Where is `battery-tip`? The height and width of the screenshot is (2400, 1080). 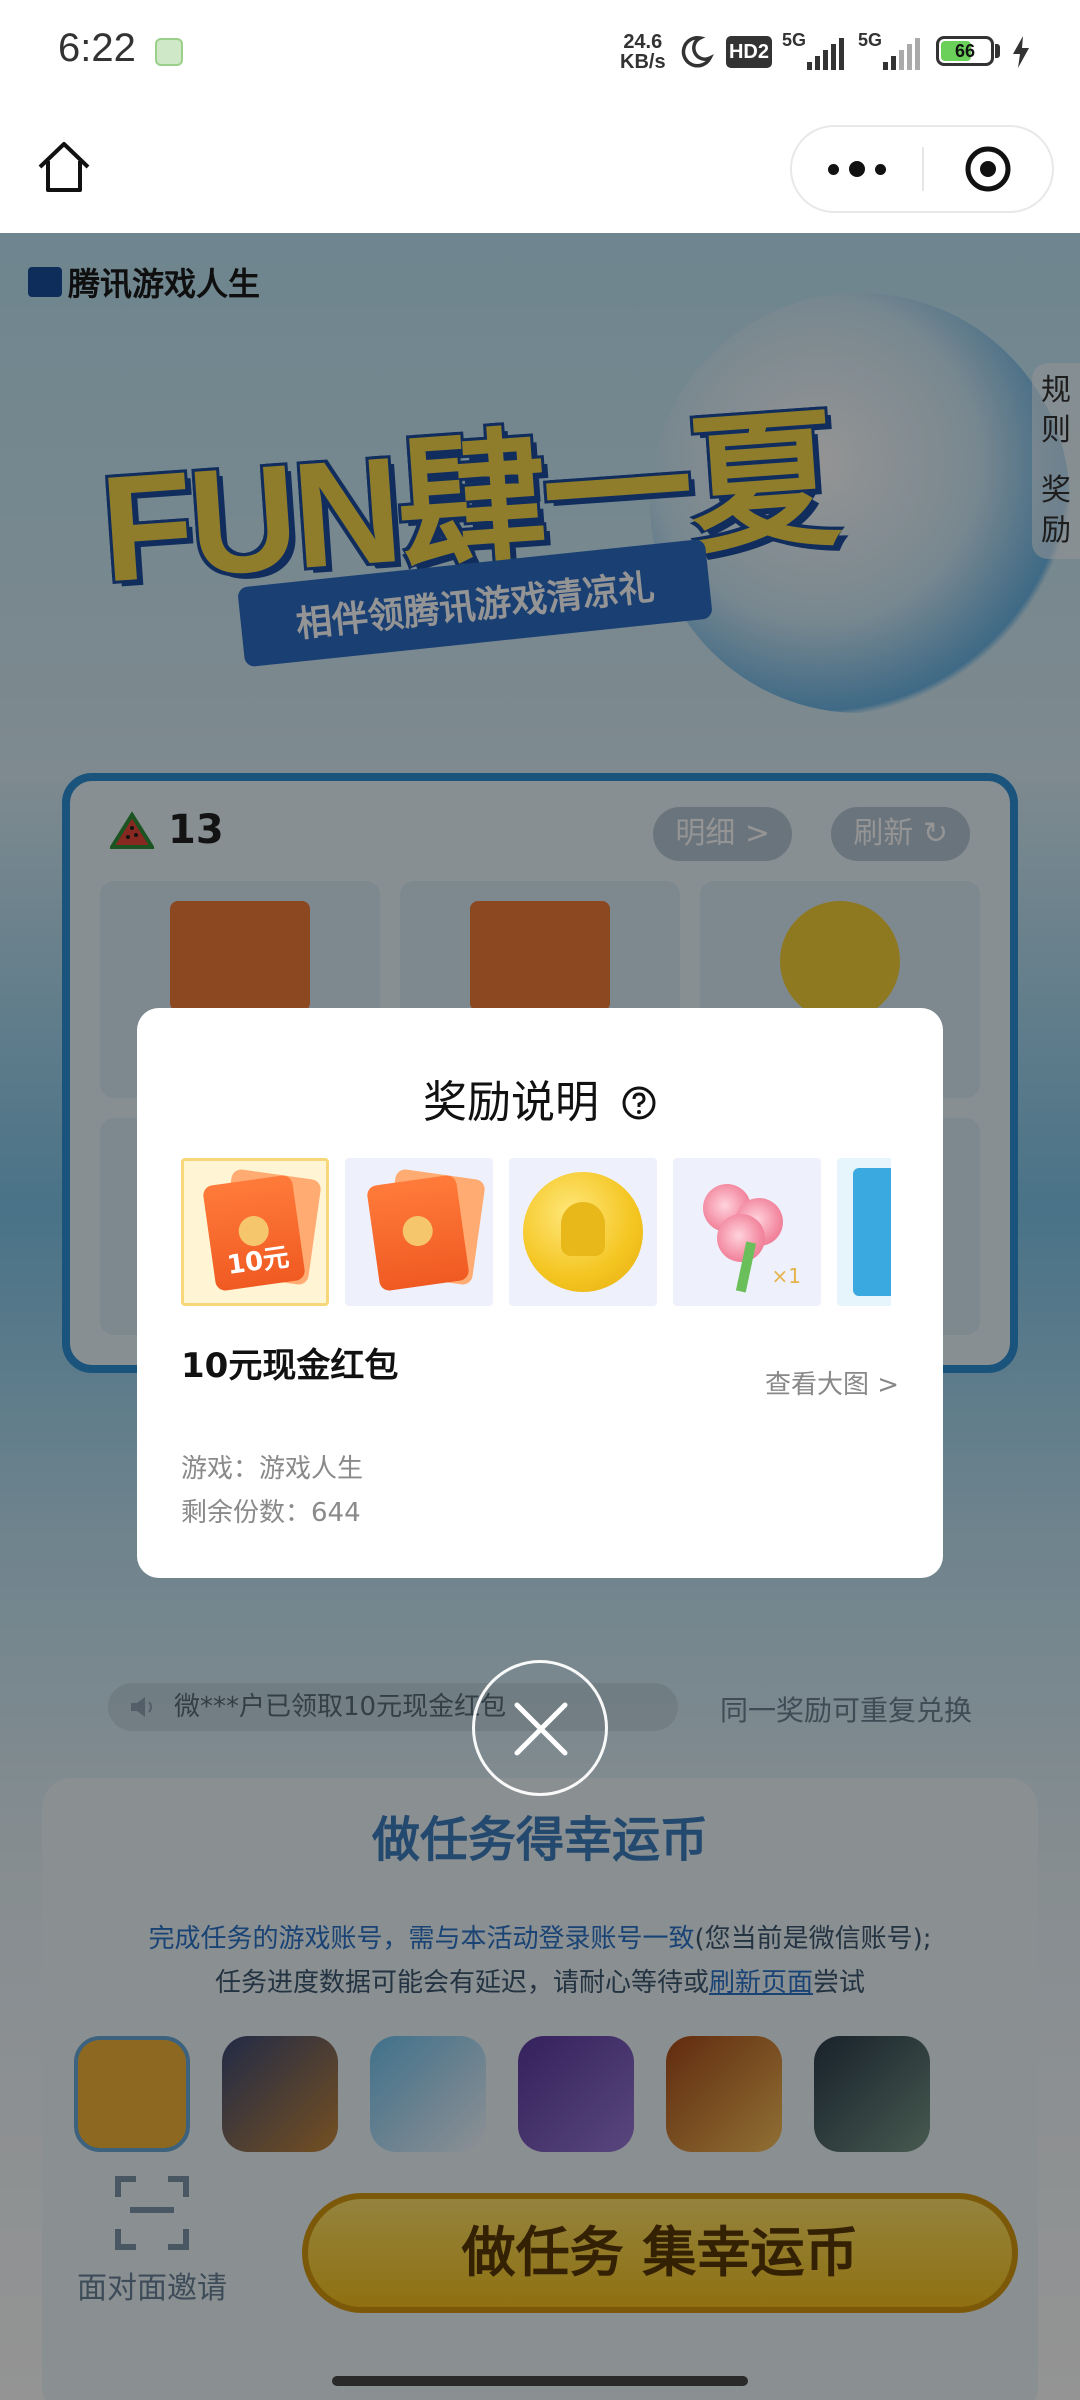 battery-tip is located at coordinates (997, 51).